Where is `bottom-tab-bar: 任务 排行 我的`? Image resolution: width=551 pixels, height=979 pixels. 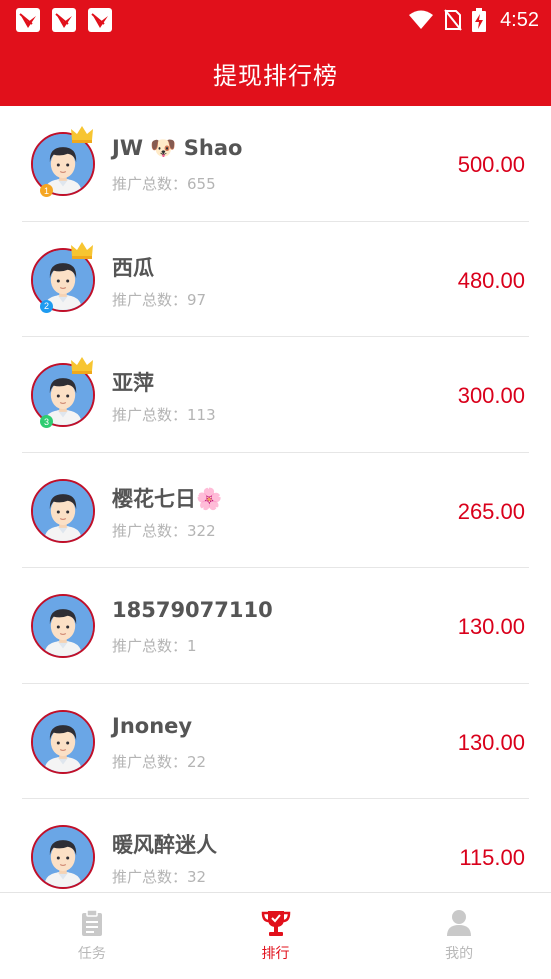 bottom-tab-bar: 任务 排行 我的 is located at coordinates (275, 935).